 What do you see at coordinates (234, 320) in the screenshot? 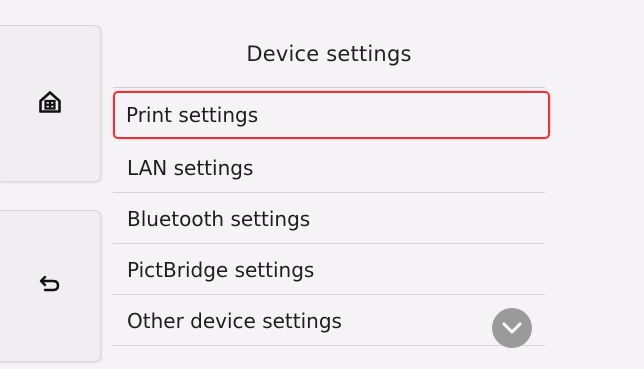
I see `menu-item-label: Other device settings` at bounding box center [234, 320].